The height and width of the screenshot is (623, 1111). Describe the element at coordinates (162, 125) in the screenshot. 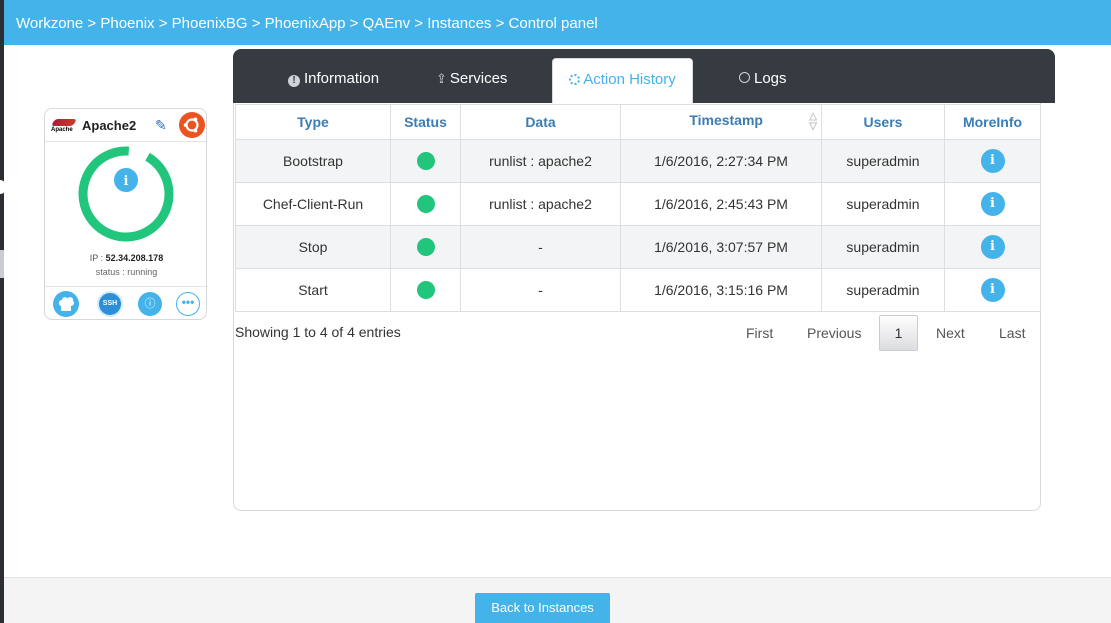

I see `pencil-icon: ✎` at that location.